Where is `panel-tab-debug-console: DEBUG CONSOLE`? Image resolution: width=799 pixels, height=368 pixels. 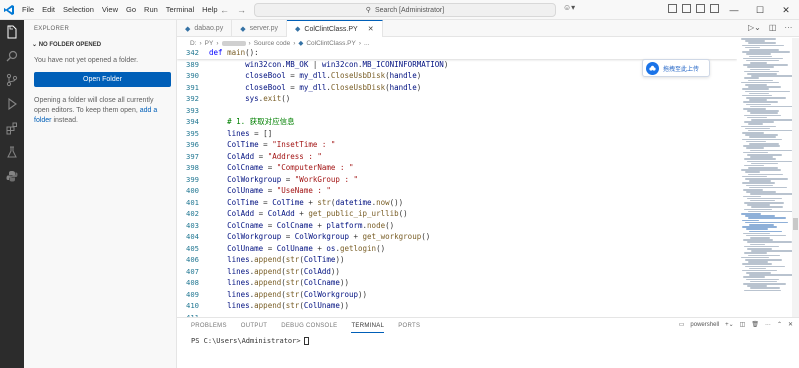 panel-tab-debug-console: DEBUG CONSOLE is located at coordinates (309, 326).